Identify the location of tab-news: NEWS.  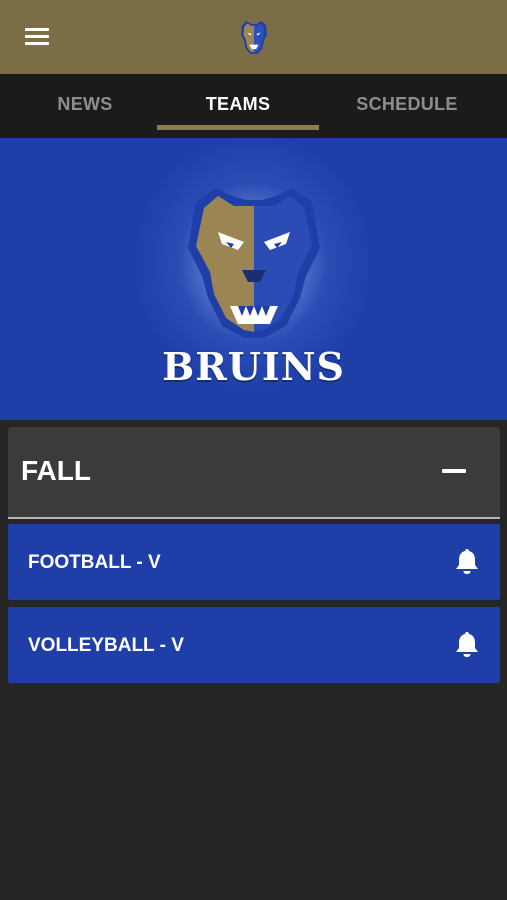
(85, 106).